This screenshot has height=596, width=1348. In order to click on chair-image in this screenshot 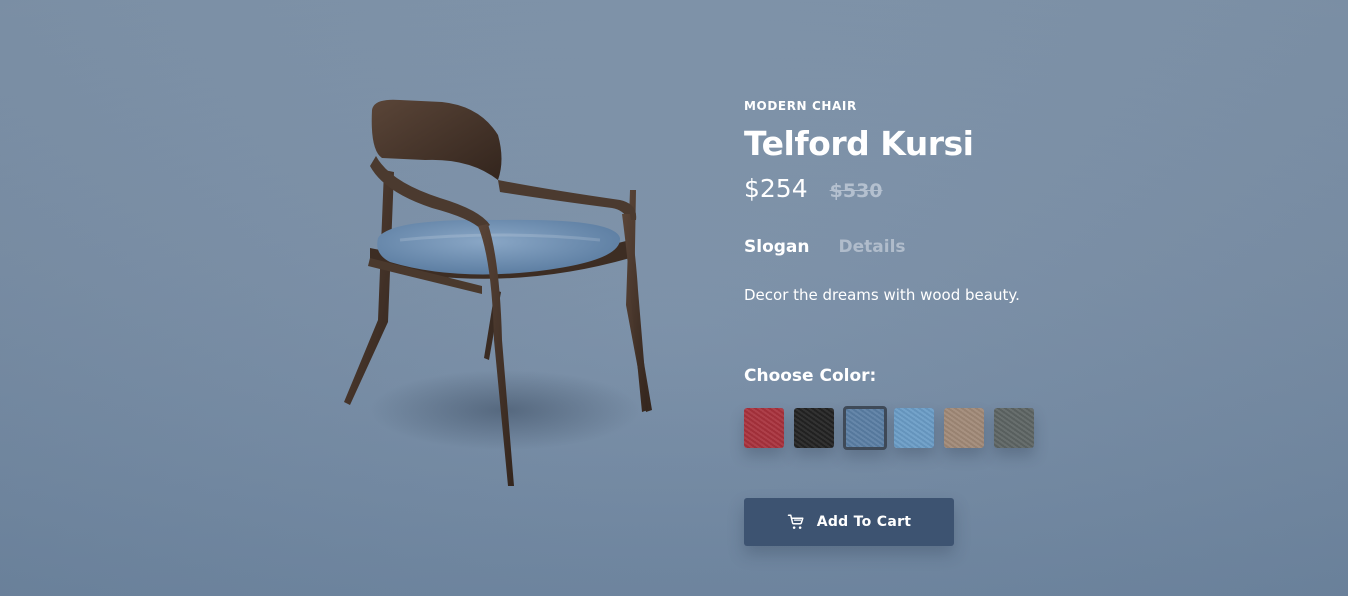, I will do `click(498, 292)`.